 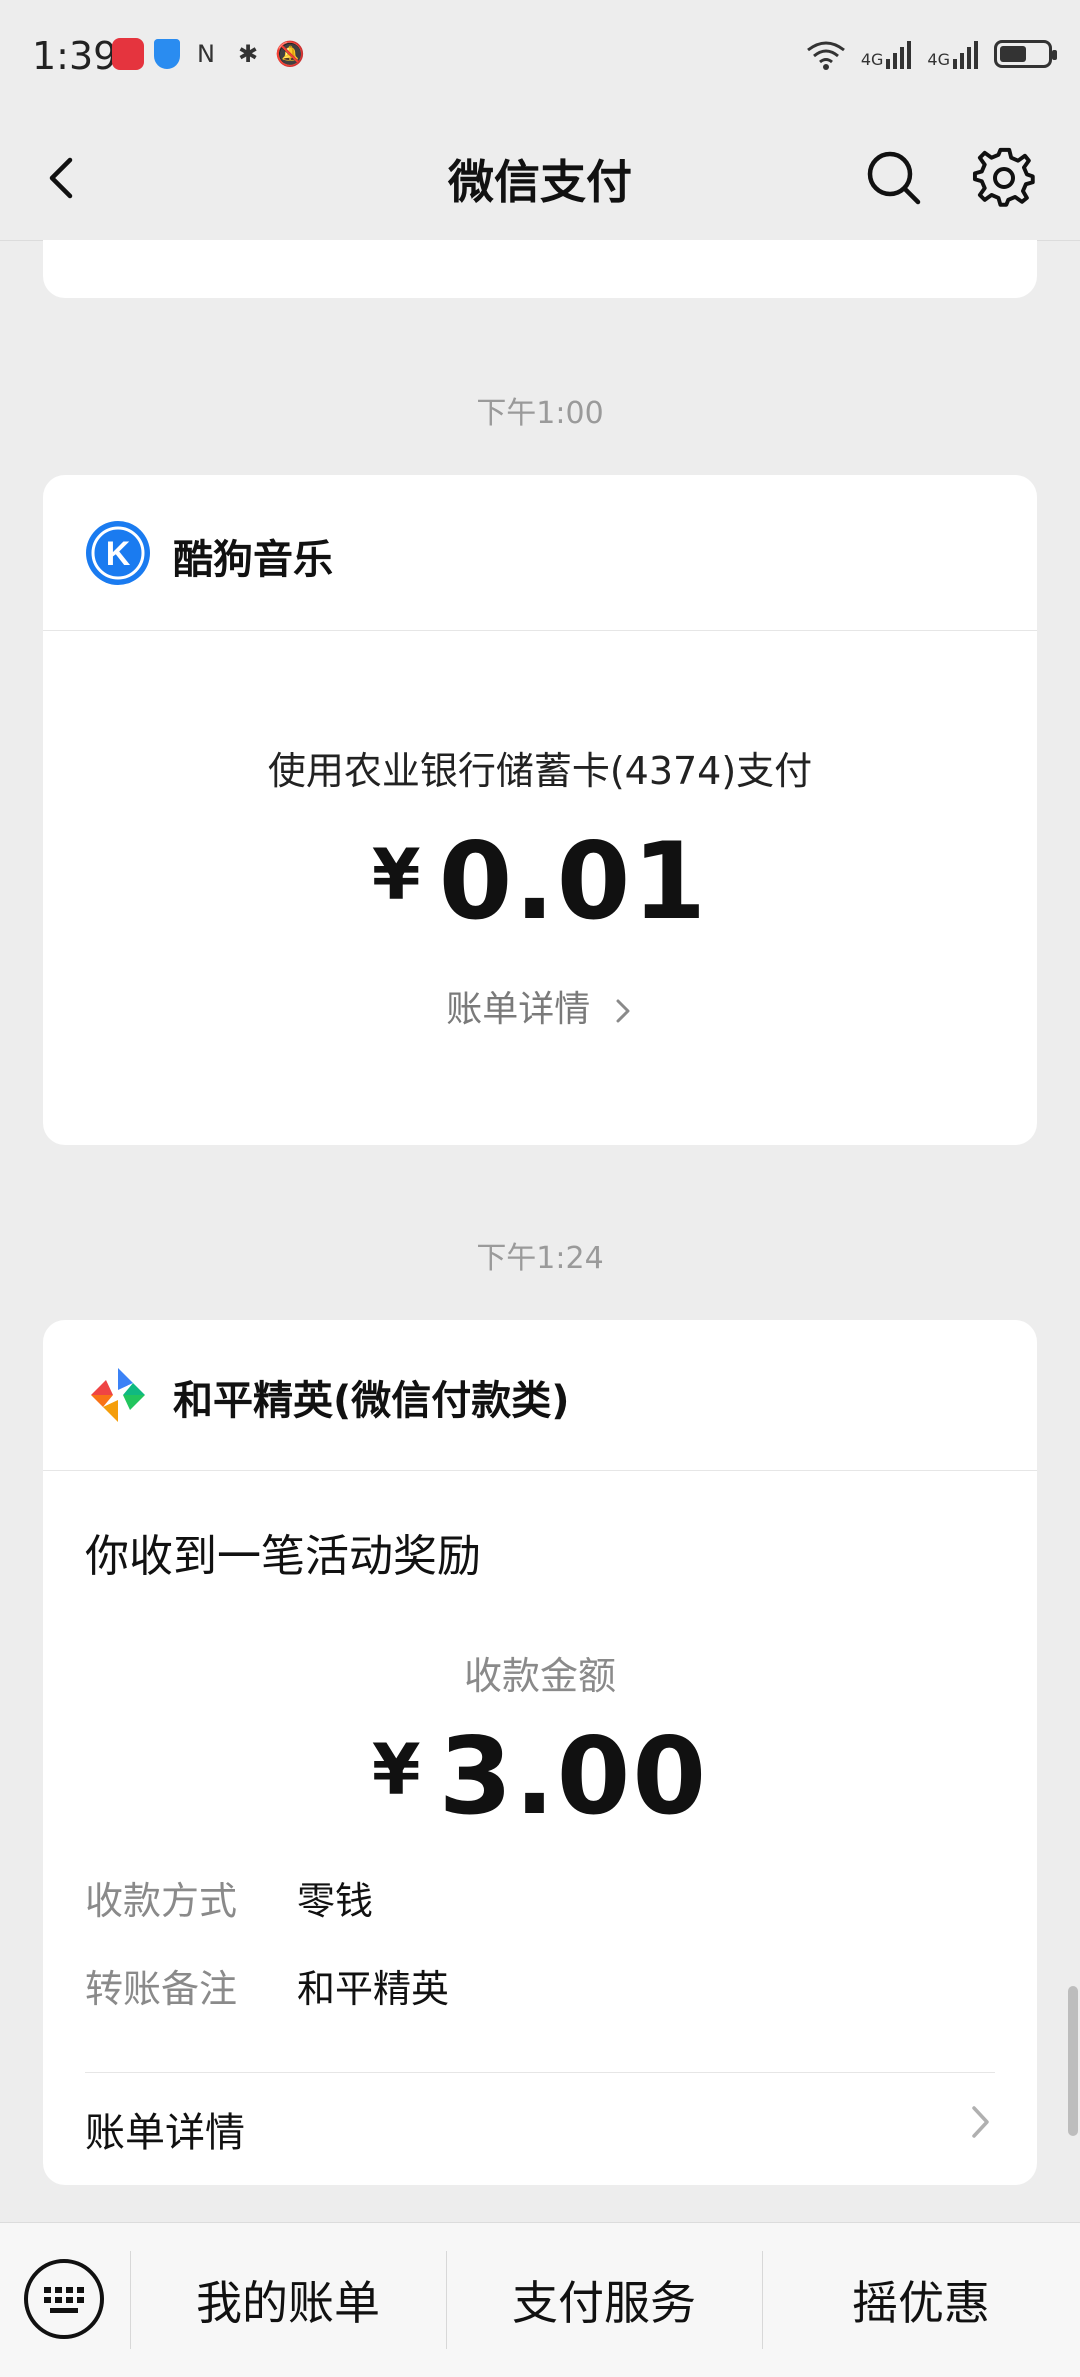 What do you see at coordinates (604, 2300) in the screenshot?
I see `menu-payment-services: 支付服务` at bounding box center [604, 2300].